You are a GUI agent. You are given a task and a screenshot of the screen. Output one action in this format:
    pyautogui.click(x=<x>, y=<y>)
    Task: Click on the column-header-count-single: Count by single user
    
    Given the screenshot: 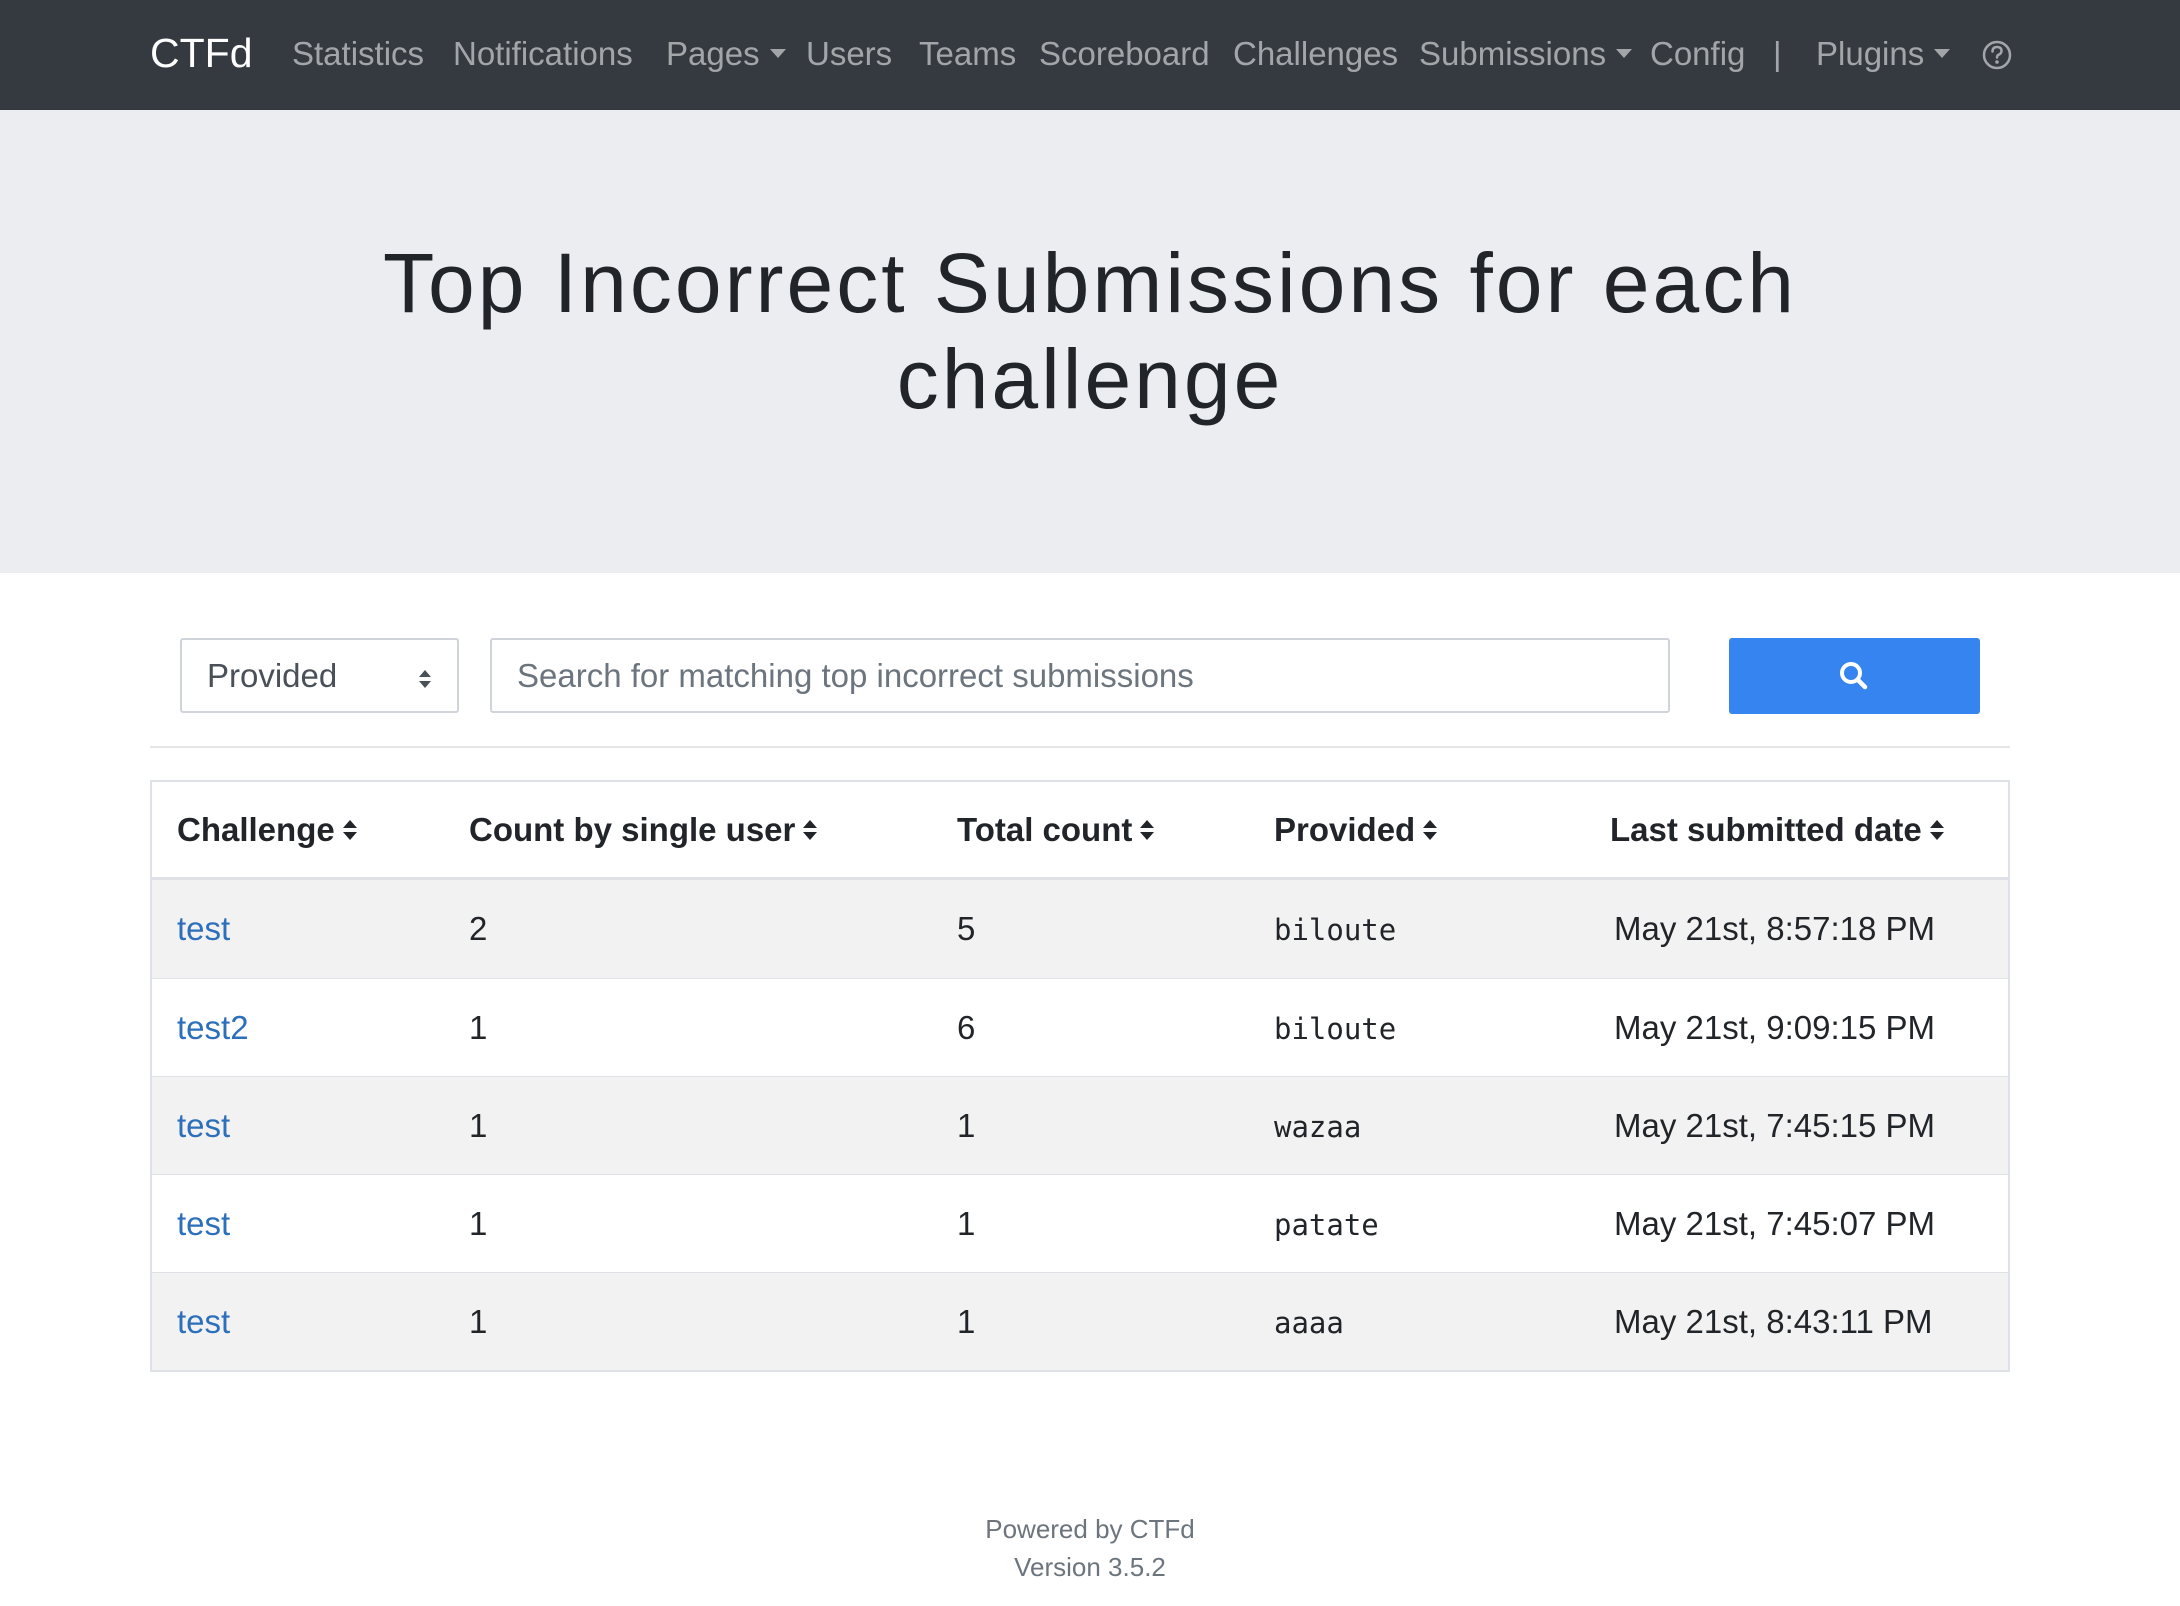 What is the action you would take?
    pyautogui.click(x=644, y=830)
    